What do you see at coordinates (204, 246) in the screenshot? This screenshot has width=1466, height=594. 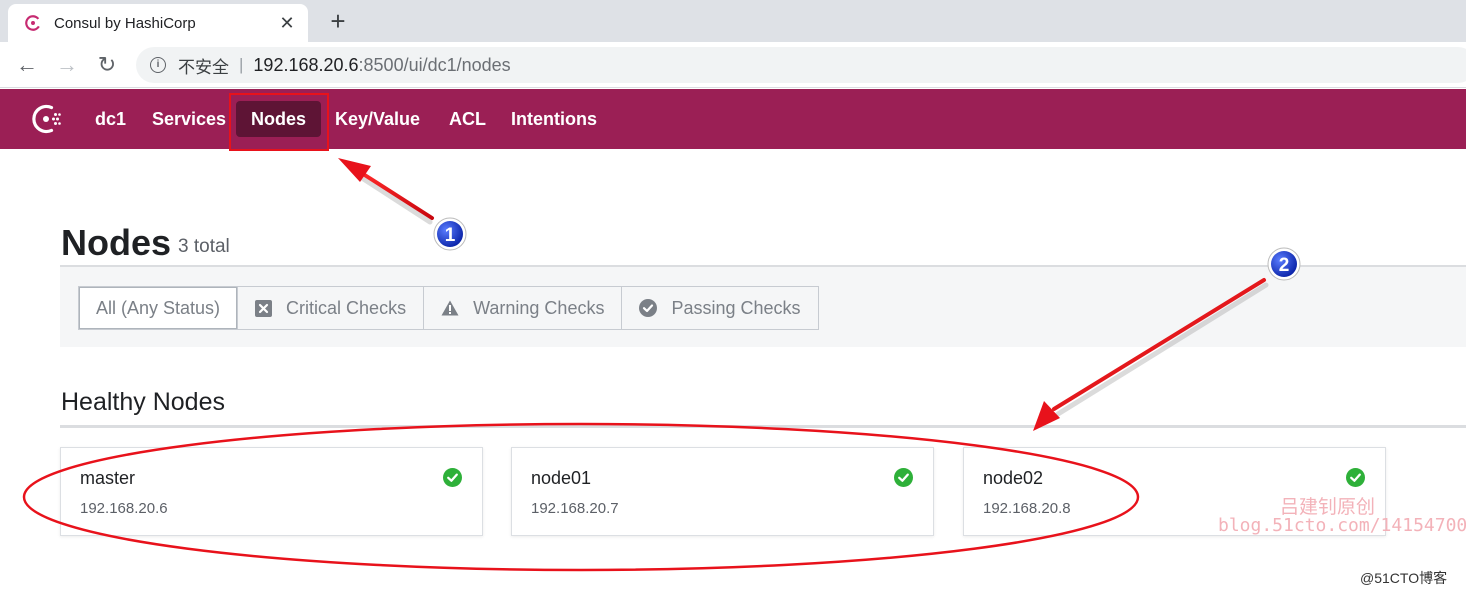 I see `node-count: 3 total` at bounding box center [204, 246].